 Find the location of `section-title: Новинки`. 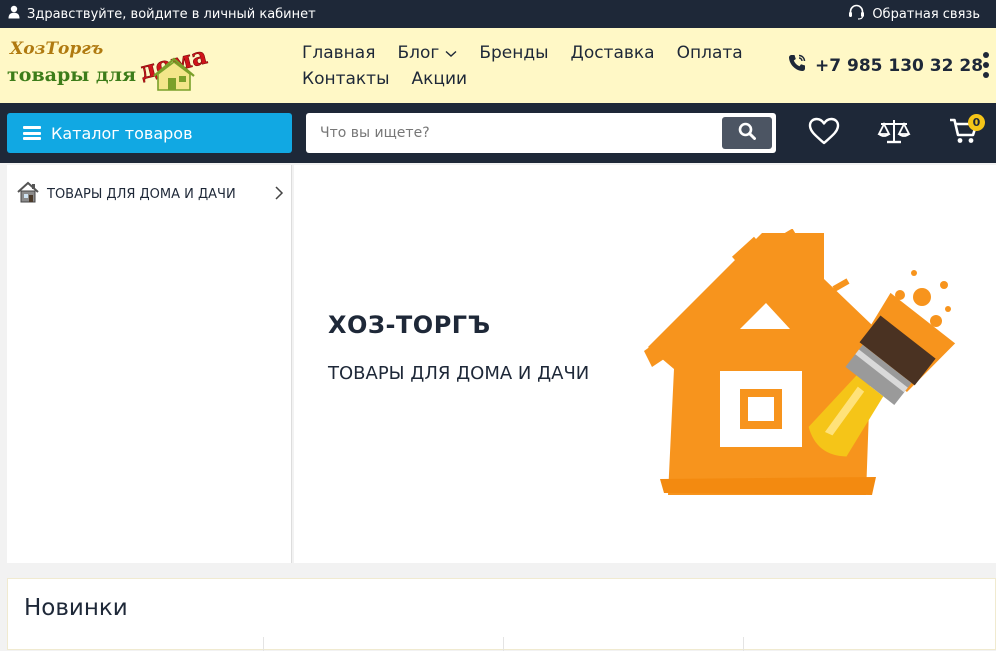

section-title: Новинки is located at coordinates (76, 608).